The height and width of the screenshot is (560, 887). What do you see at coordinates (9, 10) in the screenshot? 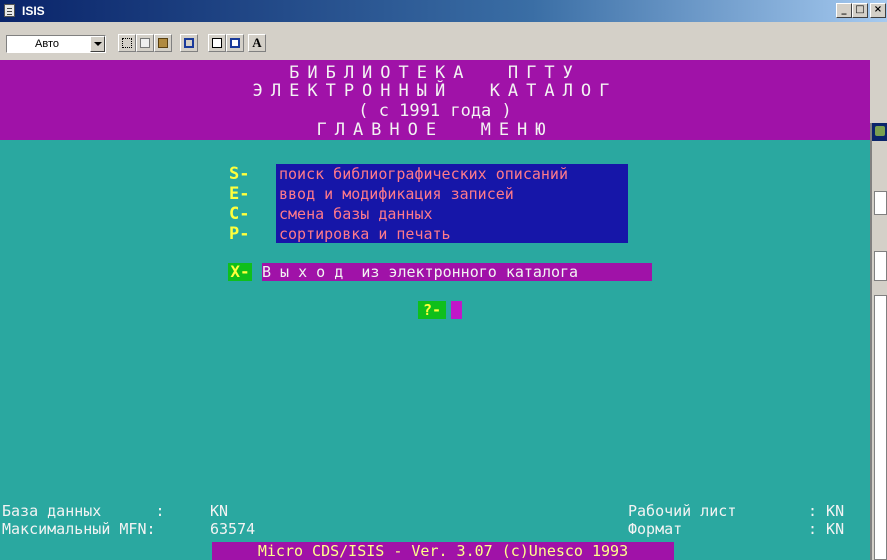
I see `app-icon` at bounding box center [9, 10].